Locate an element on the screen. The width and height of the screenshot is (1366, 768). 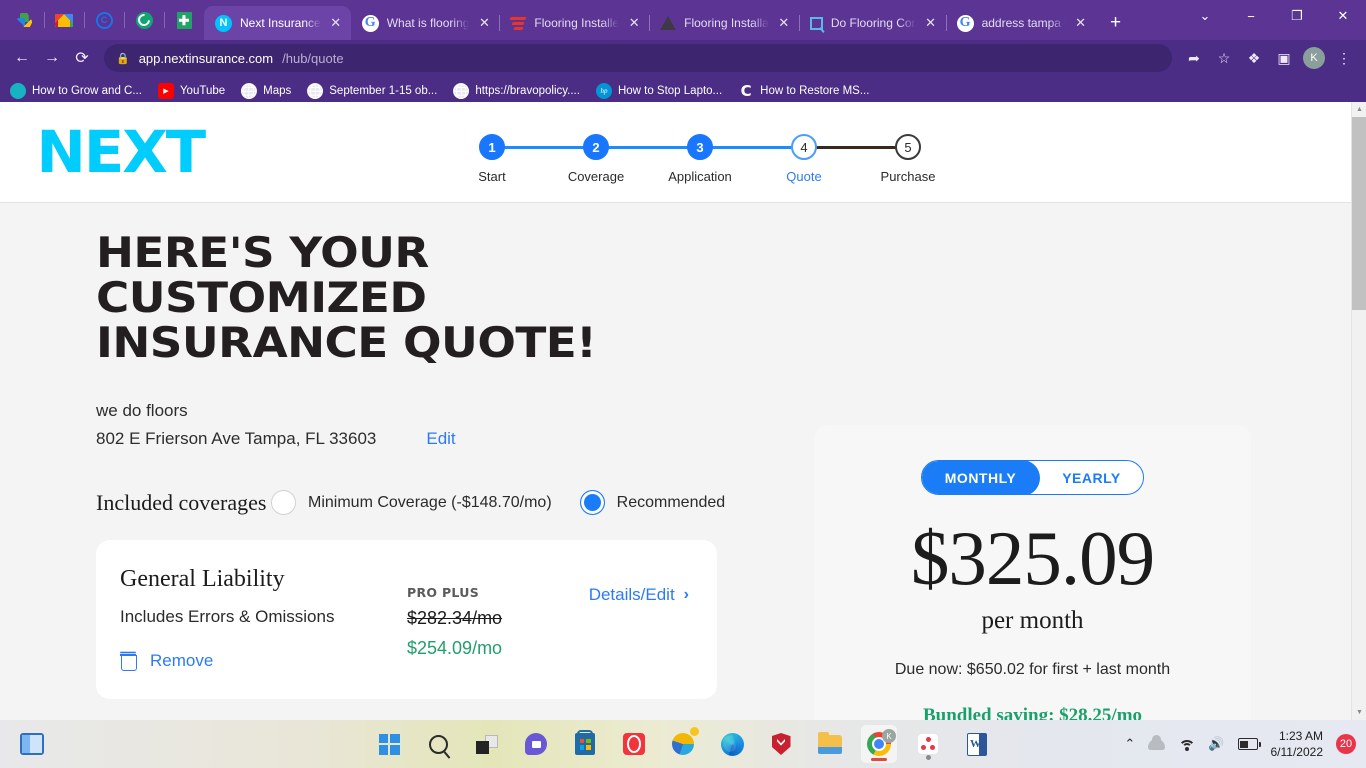
new-tab-button: + is located at coordinates (1116, 23).